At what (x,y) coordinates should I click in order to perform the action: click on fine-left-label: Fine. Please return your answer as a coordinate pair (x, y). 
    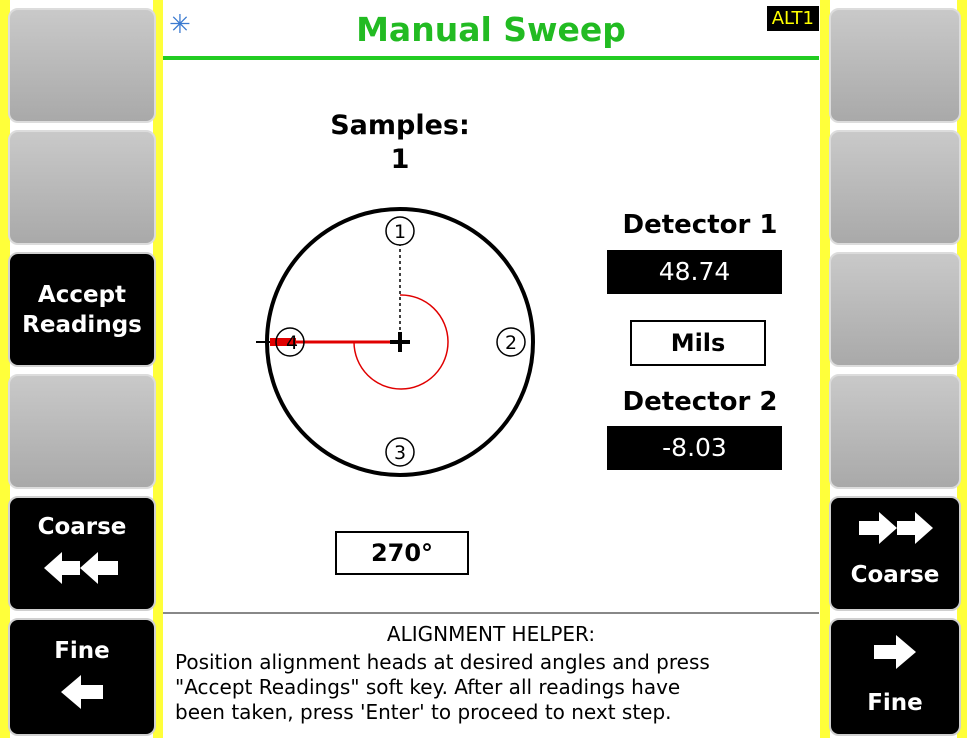
    Looking at the image, I should click on (82, 651).